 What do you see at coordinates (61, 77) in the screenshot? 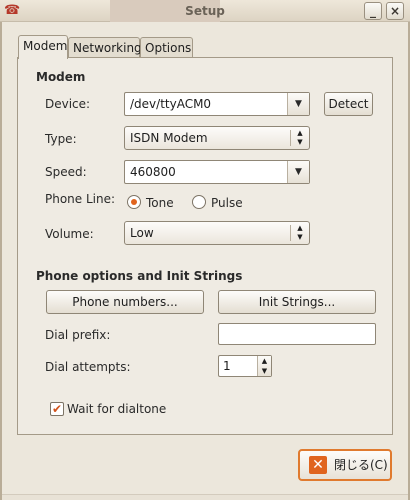
I see `modem-section-title: Modem` at bounding box center [61, 77].